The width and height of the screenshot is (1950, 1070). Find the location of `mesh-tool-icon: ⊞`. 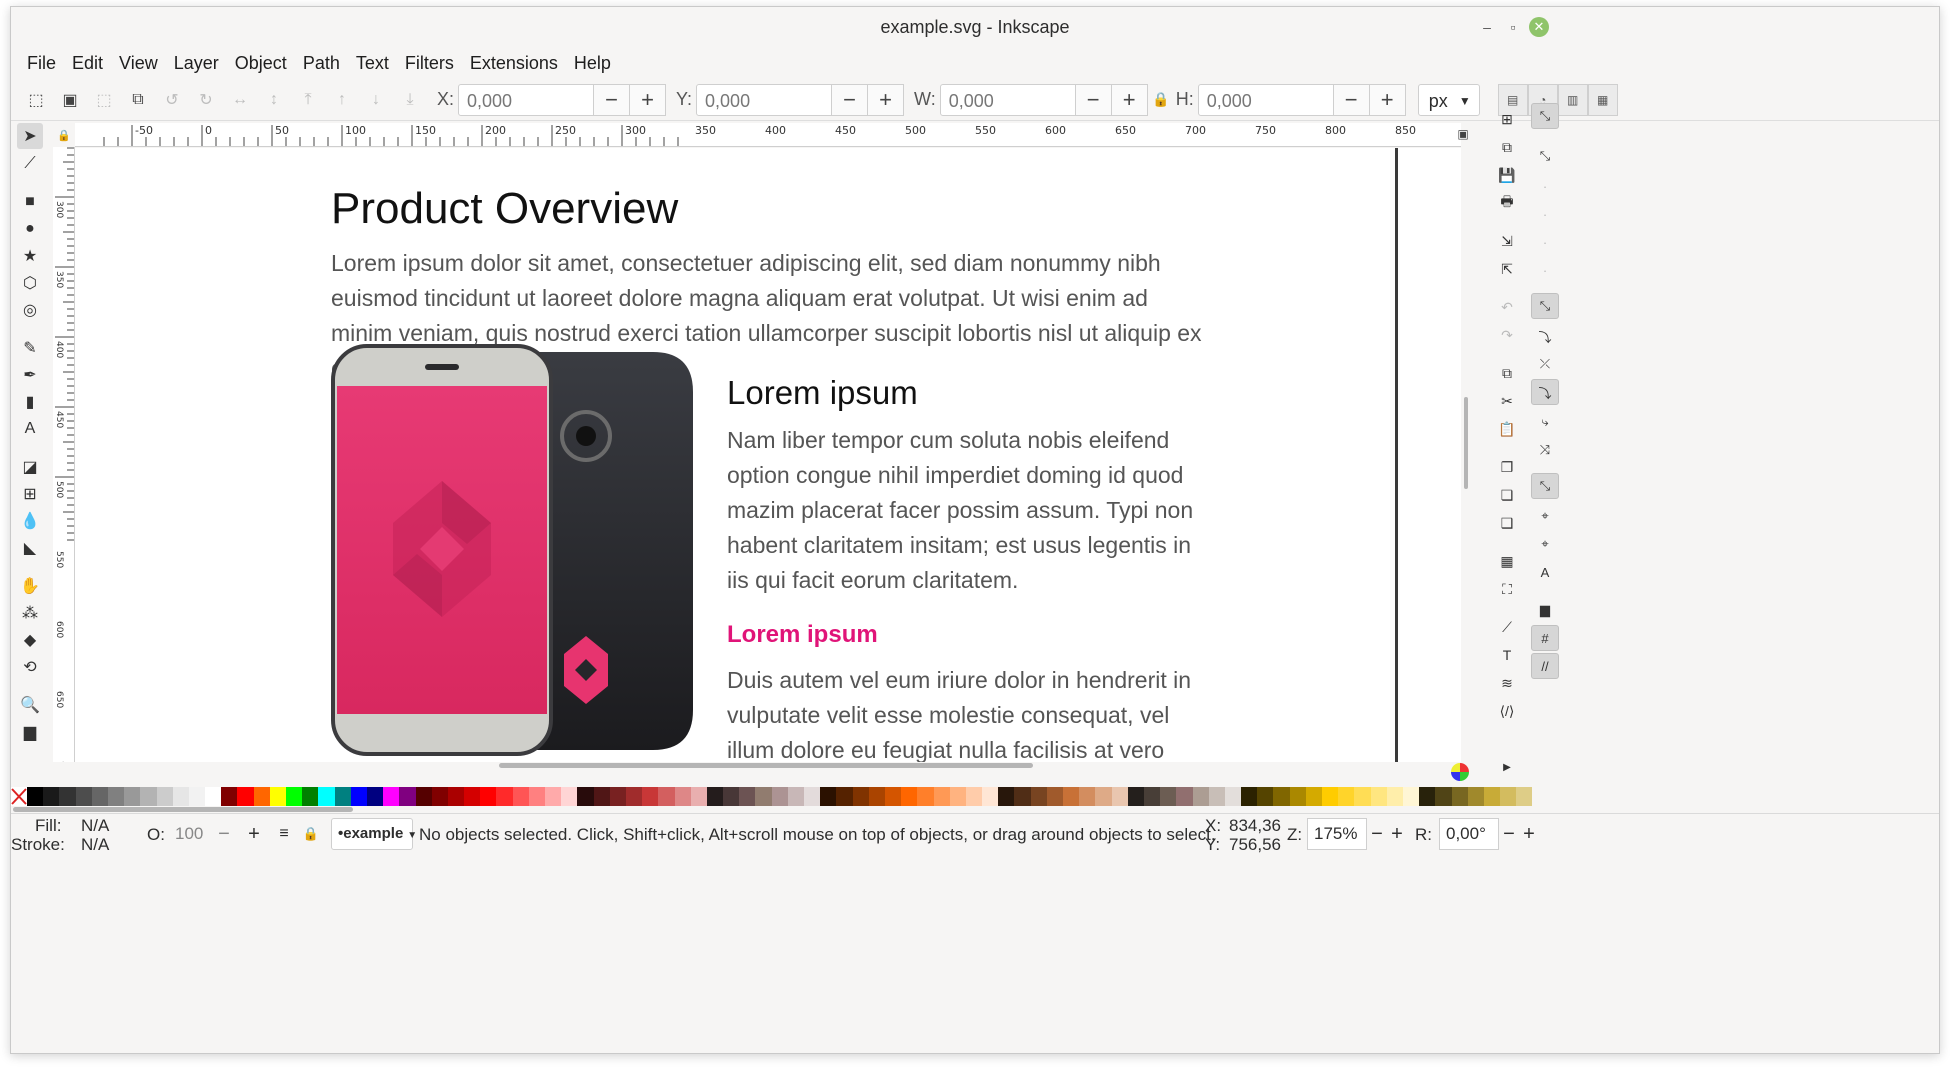

mesh-tool-icon: ⊞ is located at coordinates (30, 494).